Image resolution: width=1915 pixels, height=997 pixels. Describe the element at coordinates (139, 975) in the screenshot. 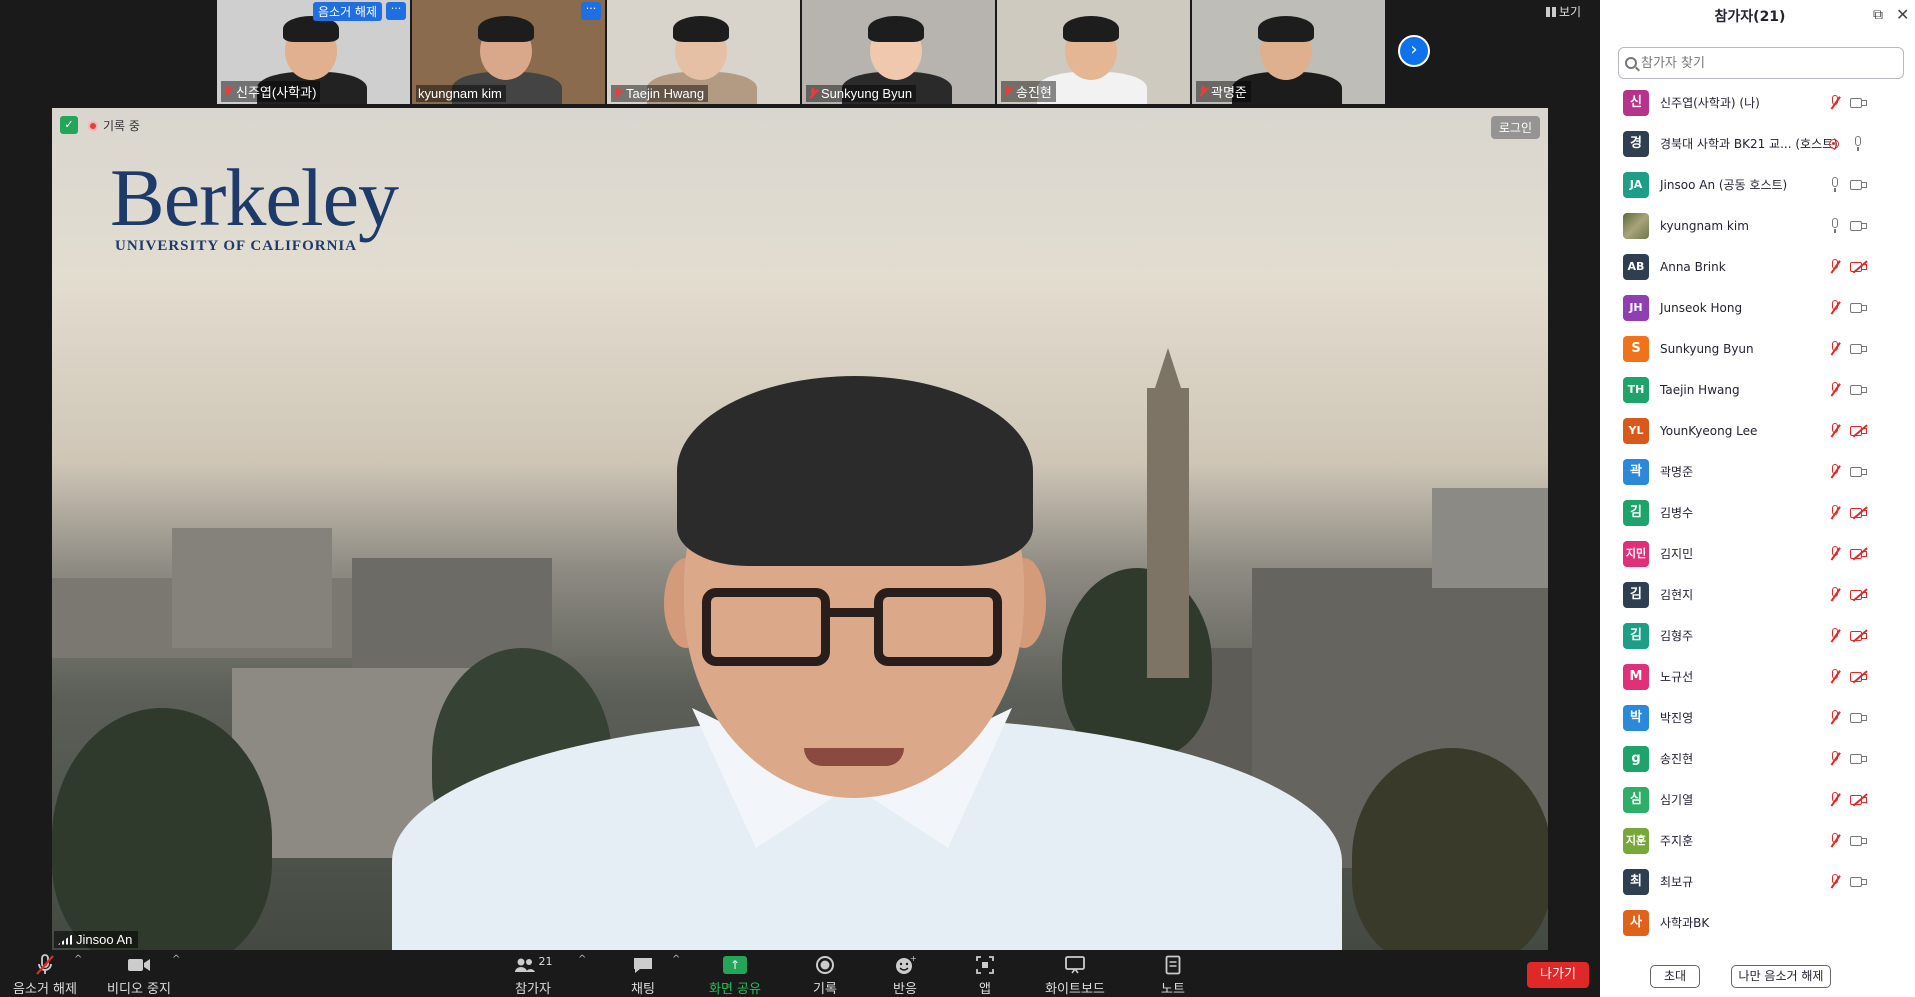

I see `stop-video-button: 비디오 중지` at that location.